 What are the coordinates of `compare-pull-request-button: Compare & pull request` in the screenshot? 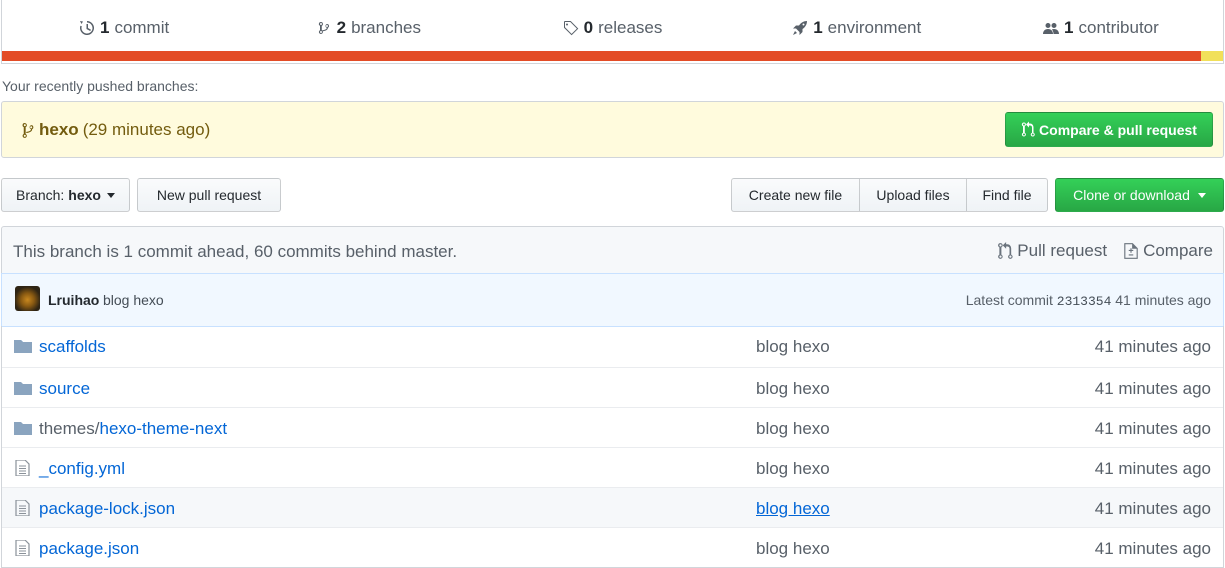 It's located at (1109, 129).